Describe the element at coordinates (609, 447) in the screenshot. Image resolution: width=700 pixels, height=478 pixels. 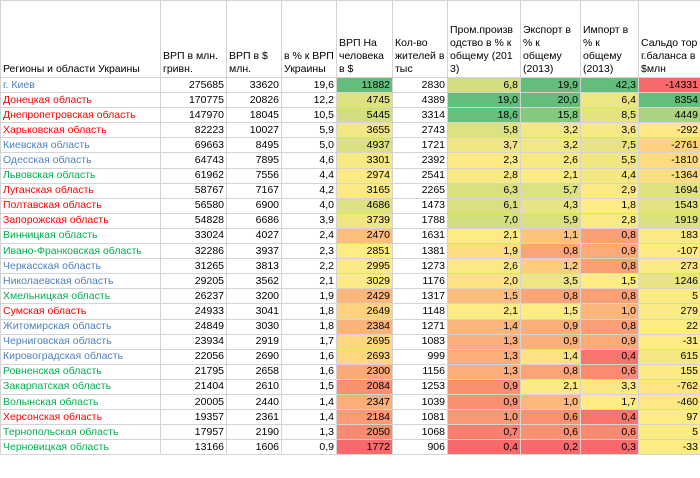
I see `import-cell: 0,3` at that location.